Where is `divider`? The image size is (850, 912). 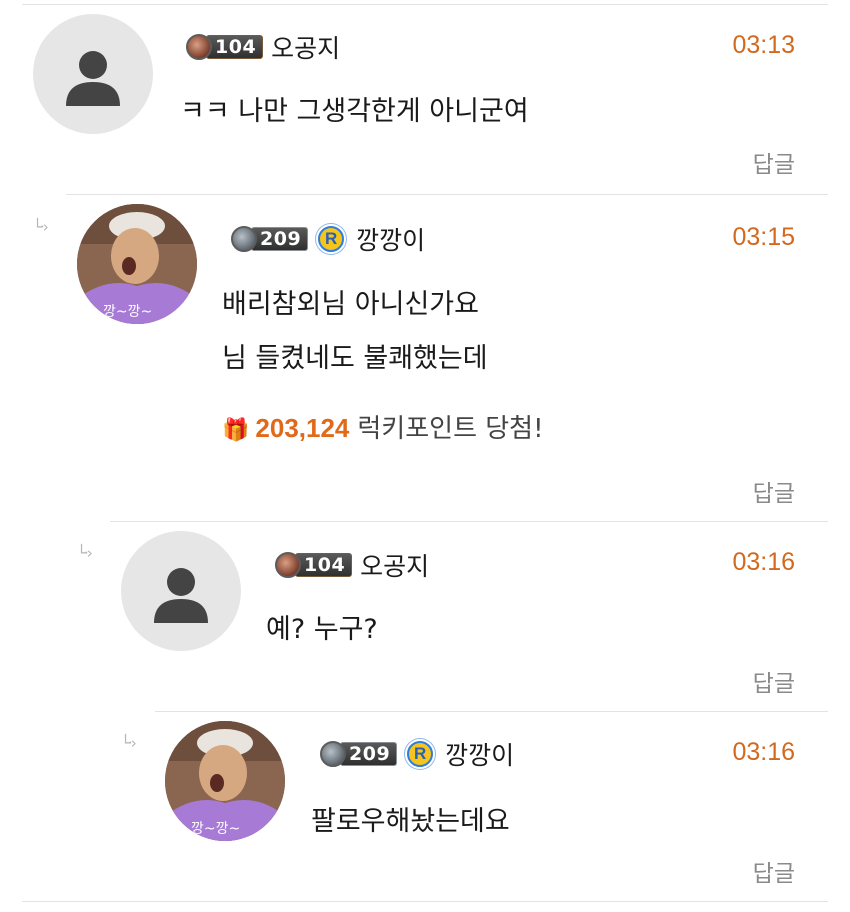
divider is located at coordinates (425, 901).